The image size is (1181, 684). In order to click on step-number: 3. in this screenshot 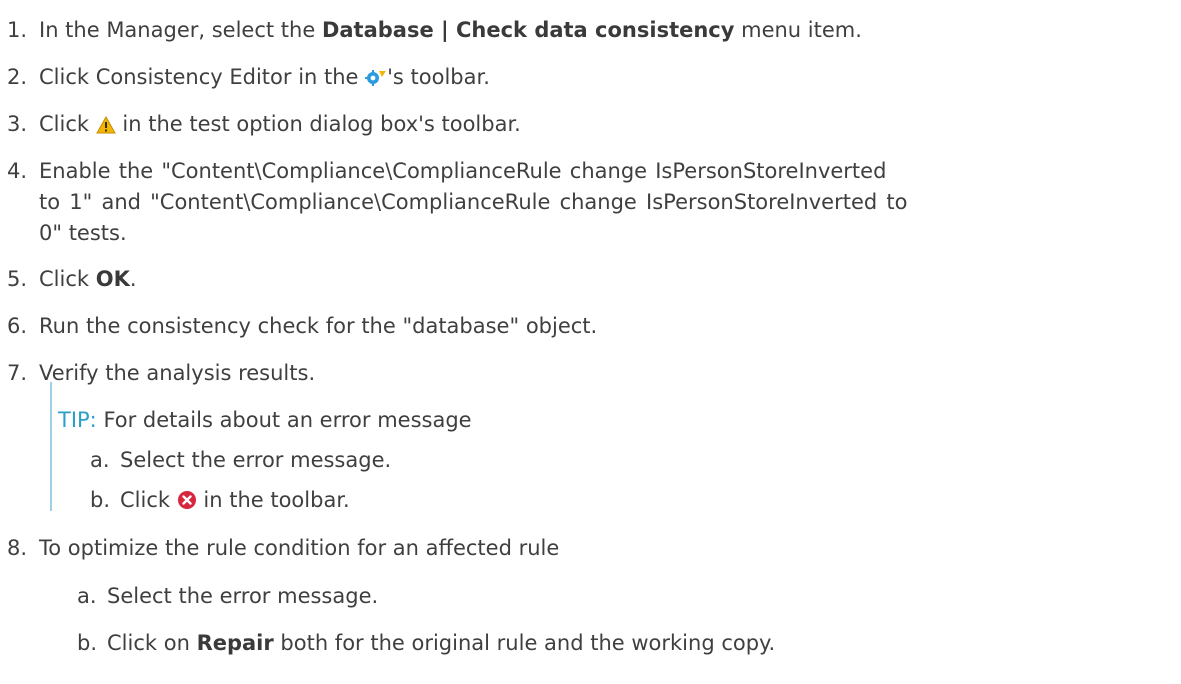, I will do `click(17, 124)`.